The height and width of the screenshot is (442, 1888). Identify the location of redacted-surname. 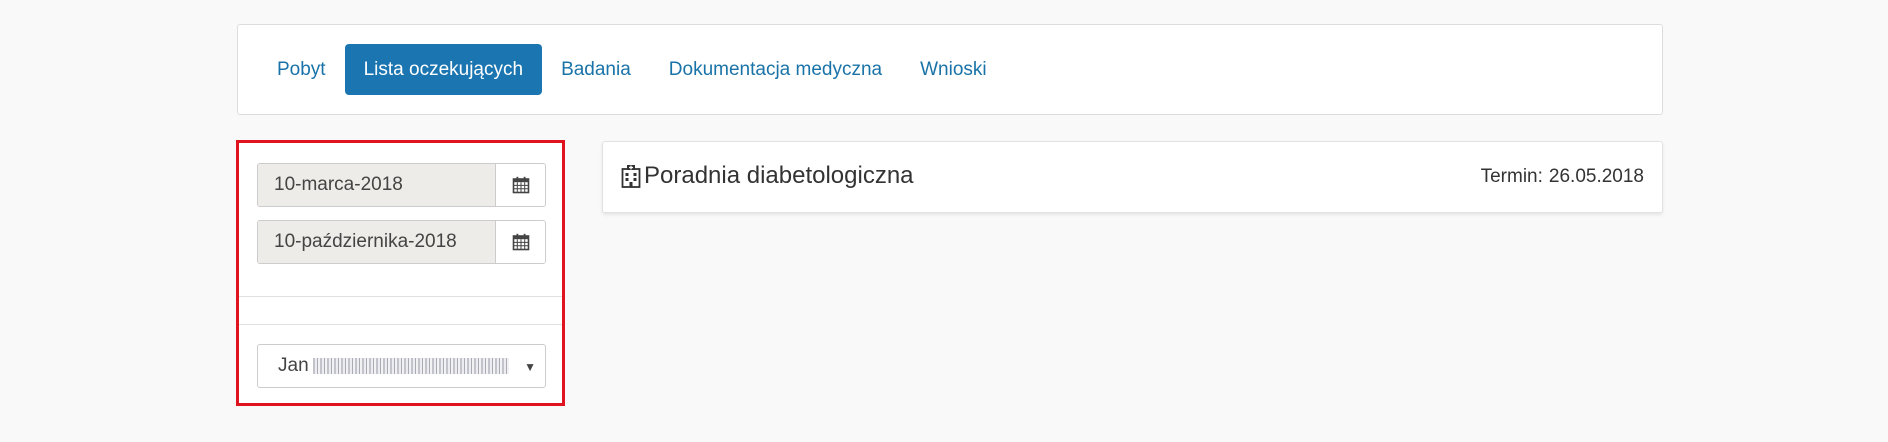
(410, 366).